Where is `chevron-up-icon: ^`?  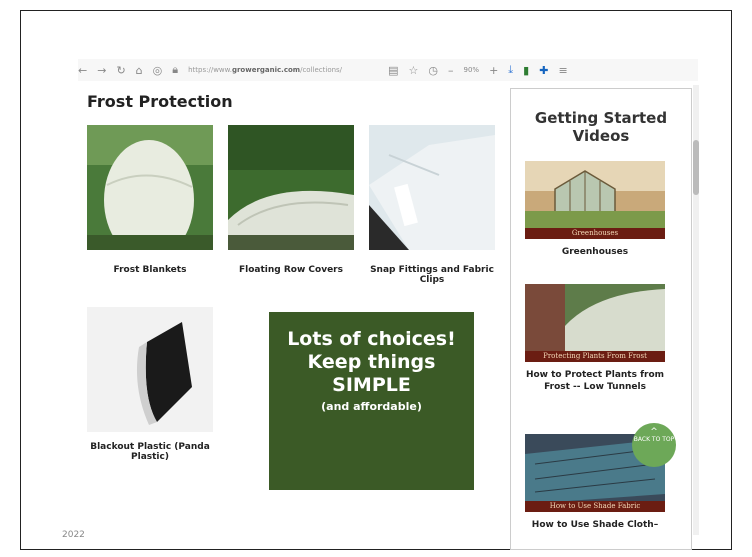
chevron-up-icon: ^ is located at coordinates (654, 432).